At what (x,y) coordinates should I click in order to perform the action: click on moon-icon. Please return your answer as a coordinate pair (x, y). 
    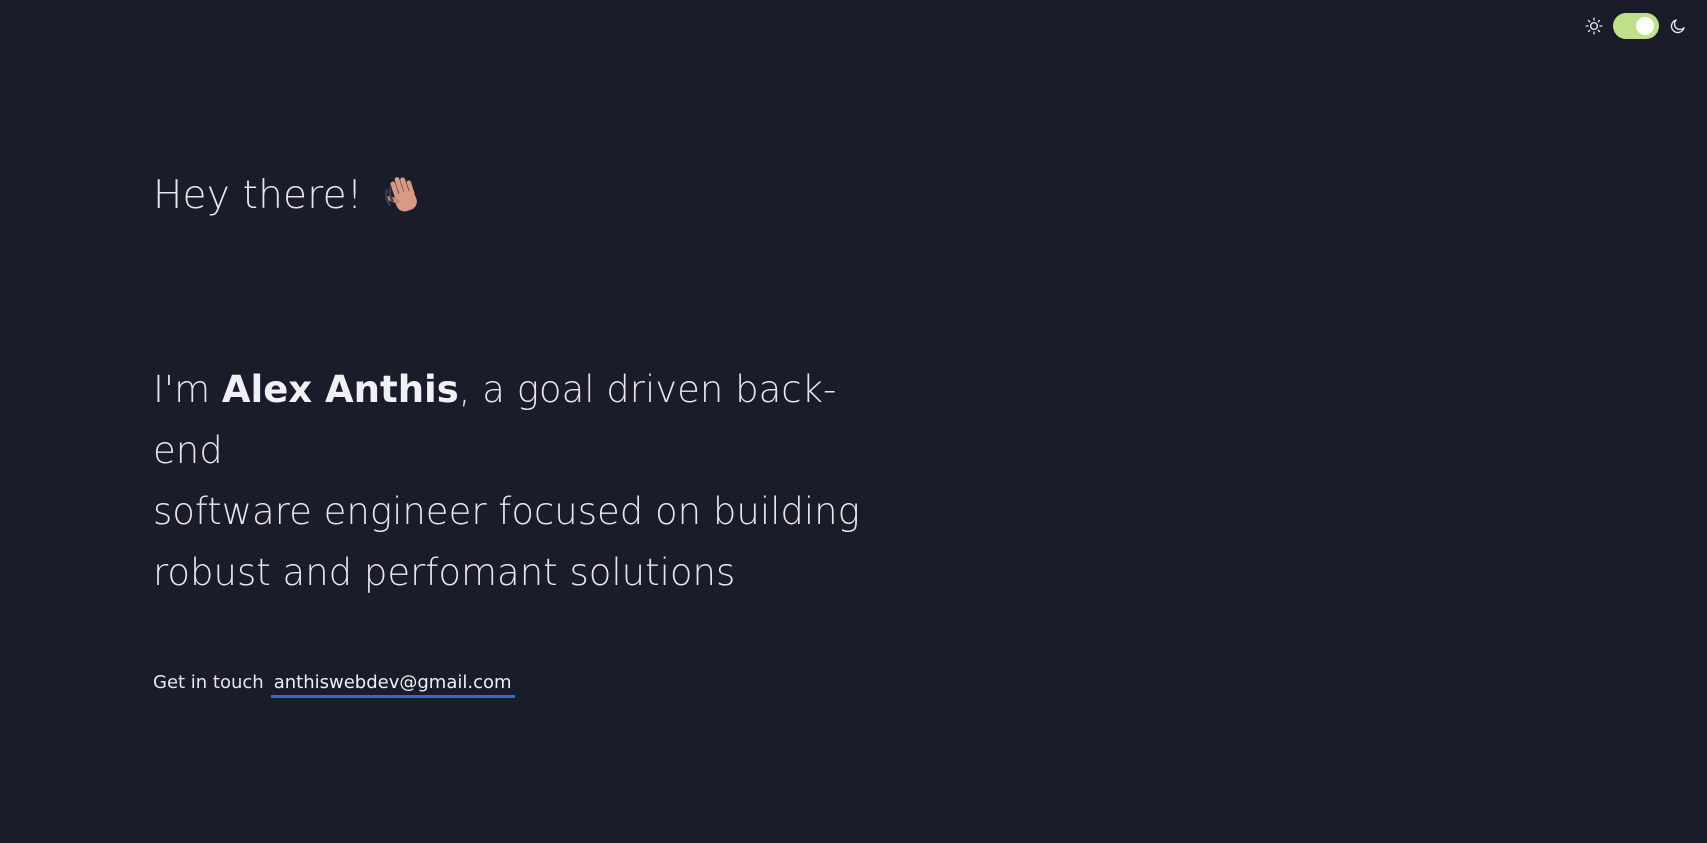
    Looking at the image, I should click on (1677, 26).